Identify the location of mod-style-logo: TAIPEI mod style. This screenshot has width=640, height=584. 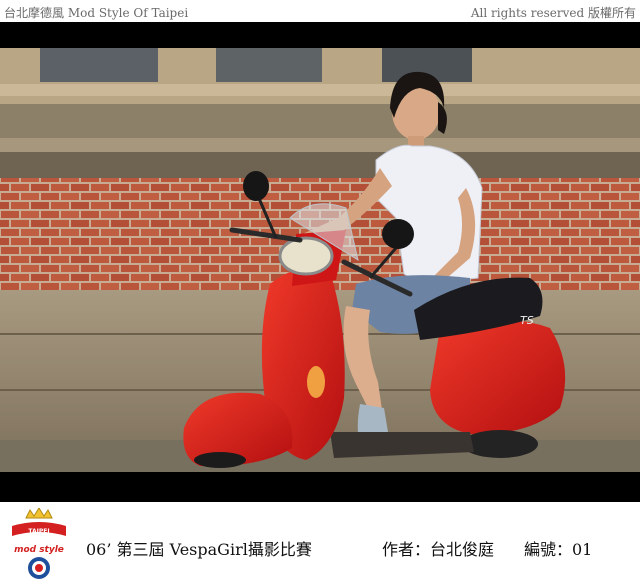
(39, 543).